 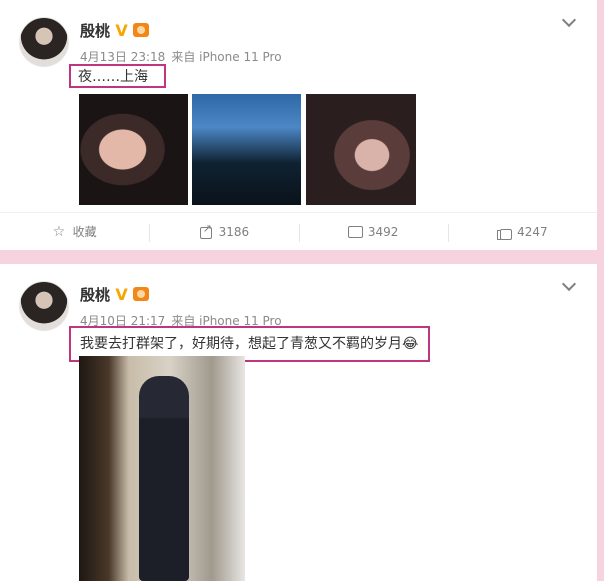 I want to click on comment-icon, so click(x=355, y=232).